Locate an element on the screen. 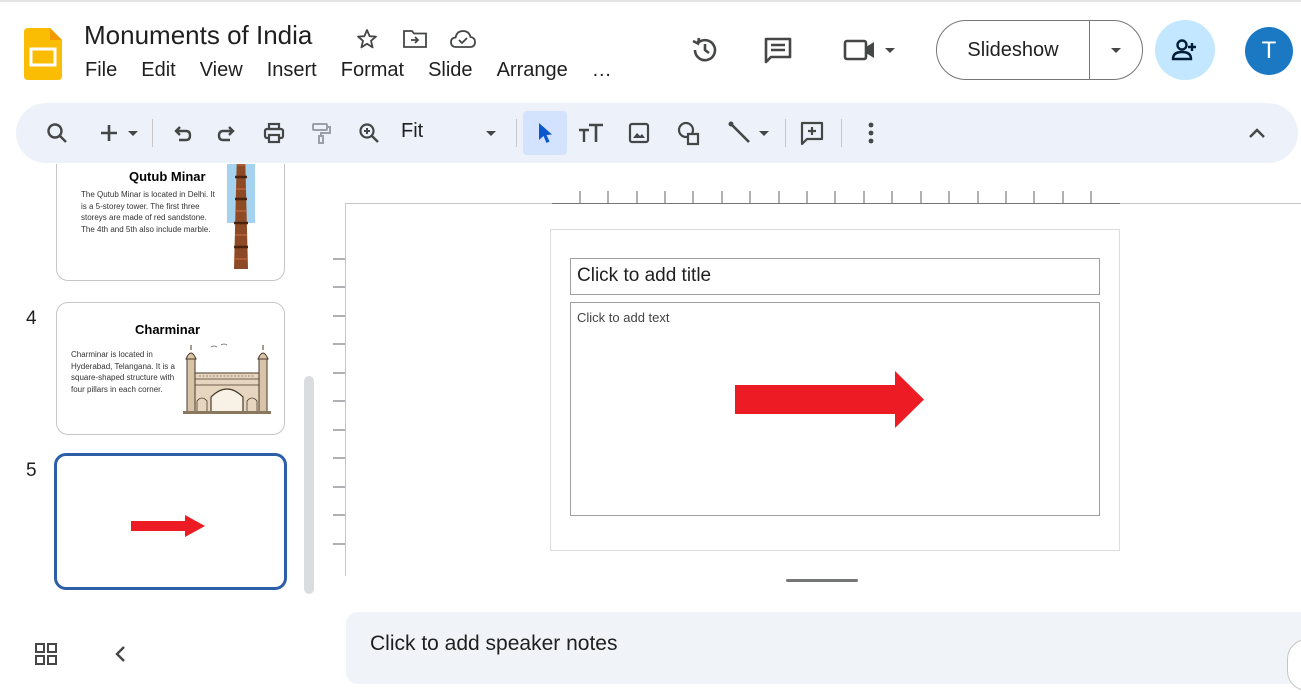  search-icon is located at coordinates (57, 133).